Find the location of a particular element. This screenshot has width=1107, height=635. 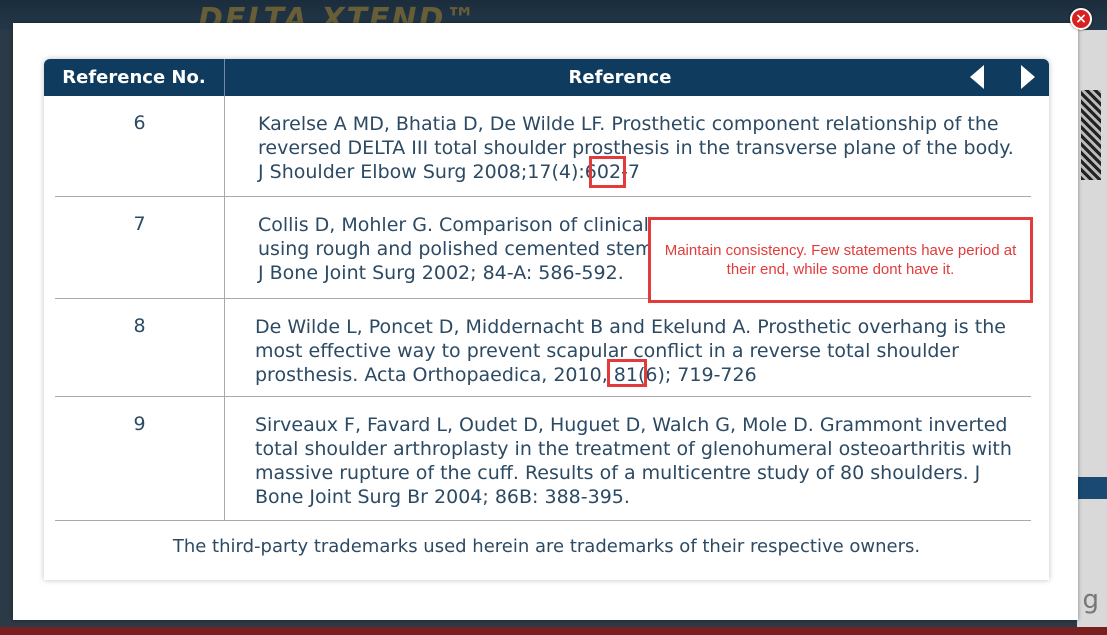

background-footer-bar is located at coordinates (553, 631).